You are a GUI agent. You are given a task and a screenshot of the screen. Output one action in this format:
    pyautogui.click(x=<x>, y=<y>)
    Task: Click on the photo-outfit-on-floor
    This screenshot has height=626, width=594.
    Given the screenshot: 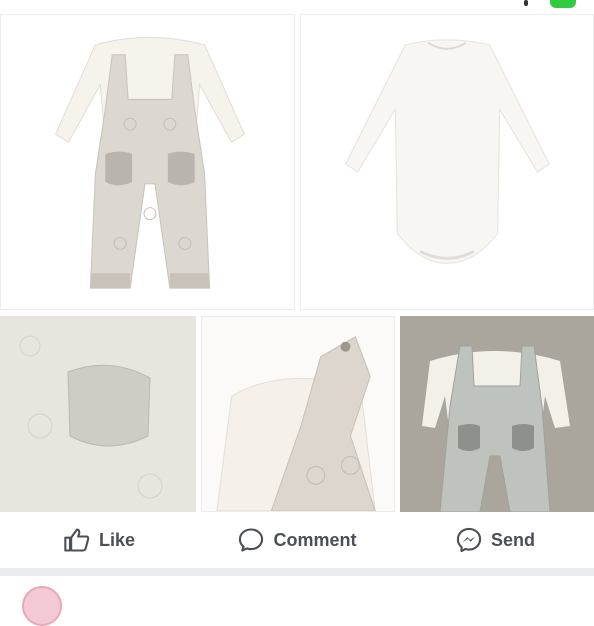 What is the action you would take?
    pyautogui.click(x=497, y=414)
    